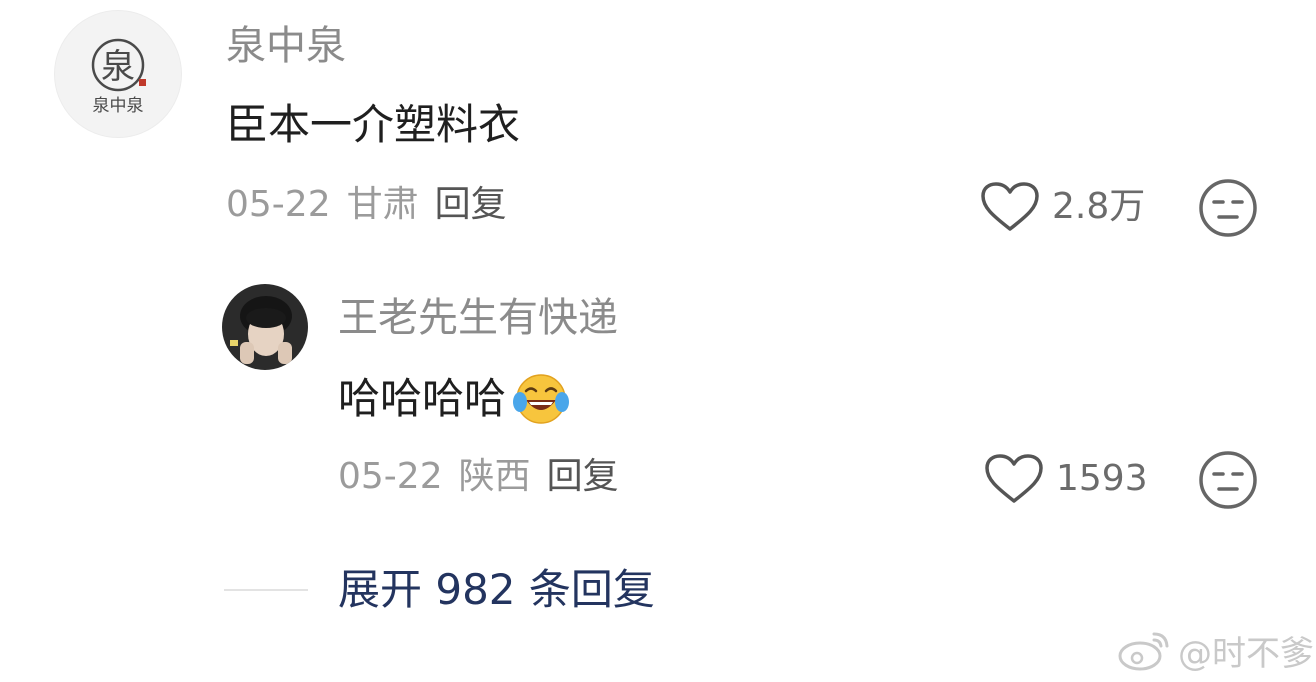 This screenshot has width=1316, height=682. What do you see at coordinates (118, 106) in the screenshot?
I see `logo-caption: 泉中泉` at bounding box center [118, 106].